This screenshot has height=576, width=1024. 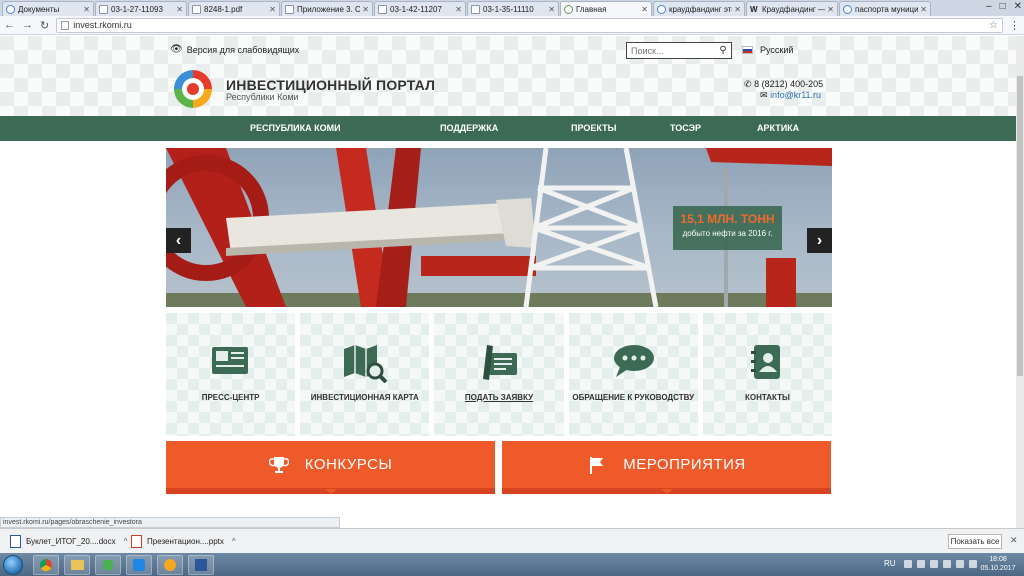 I want to click on browser-tab: паспорта муницип ✕, so click(x=885, y=8).